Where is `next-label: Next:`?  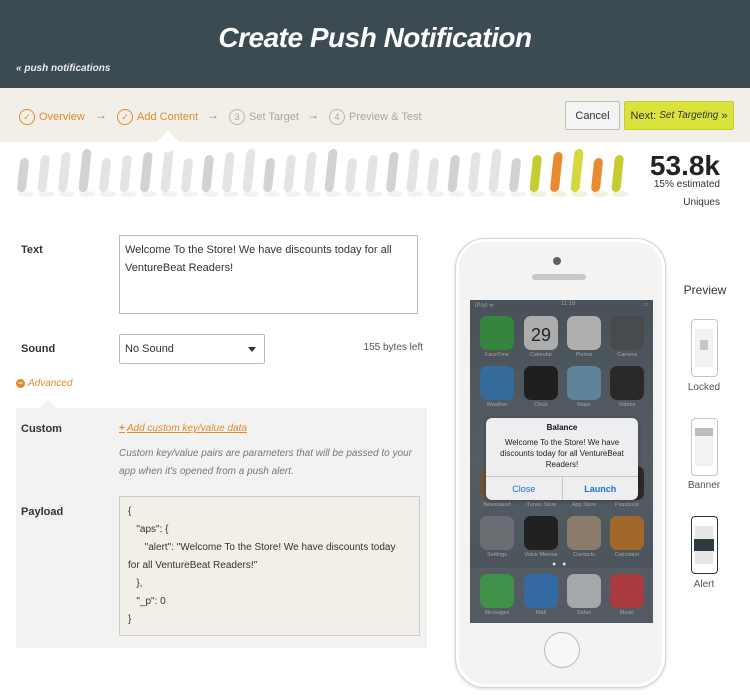 next-label: Next: is located at coordinates (643, 115).